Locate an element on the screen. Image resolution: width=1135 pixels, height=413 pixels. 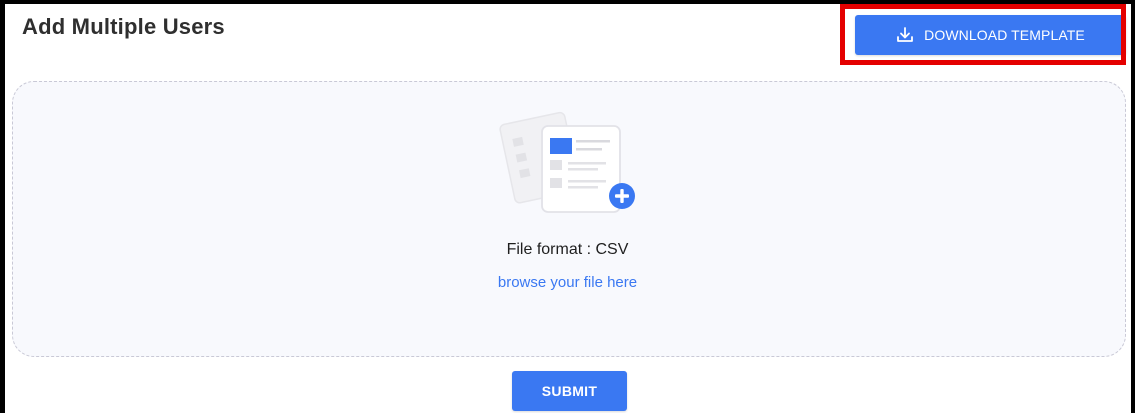
highlight-annotation is located at coordinates (983, 34).